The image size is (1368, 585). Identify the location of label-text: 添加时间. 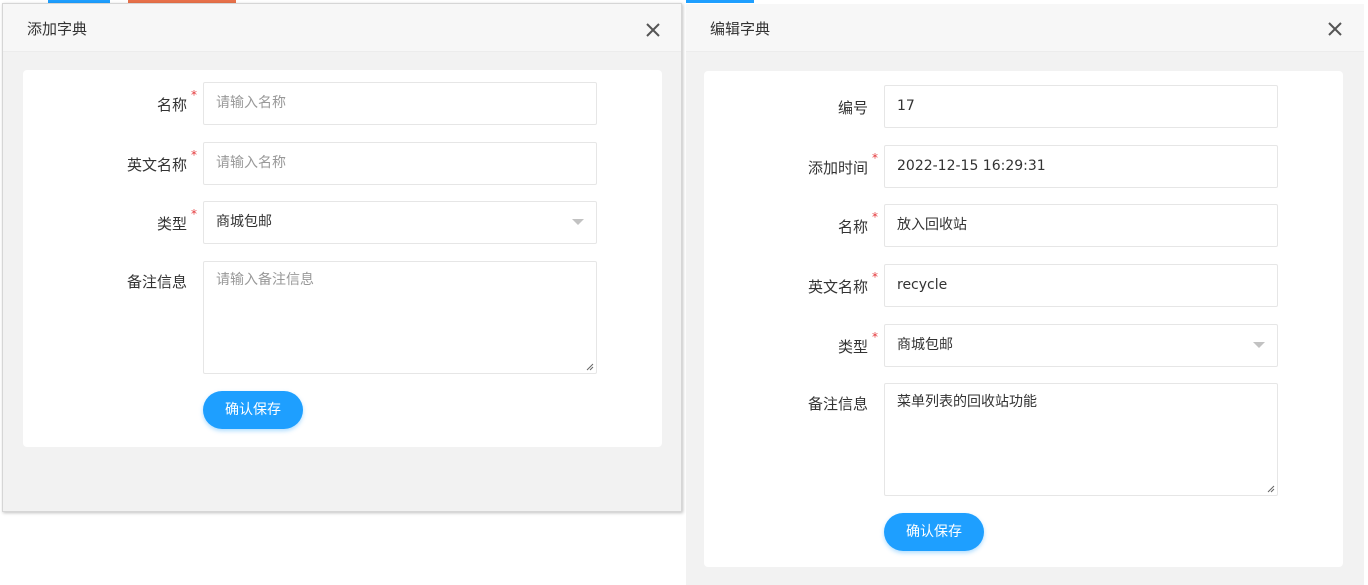
(837, 168).